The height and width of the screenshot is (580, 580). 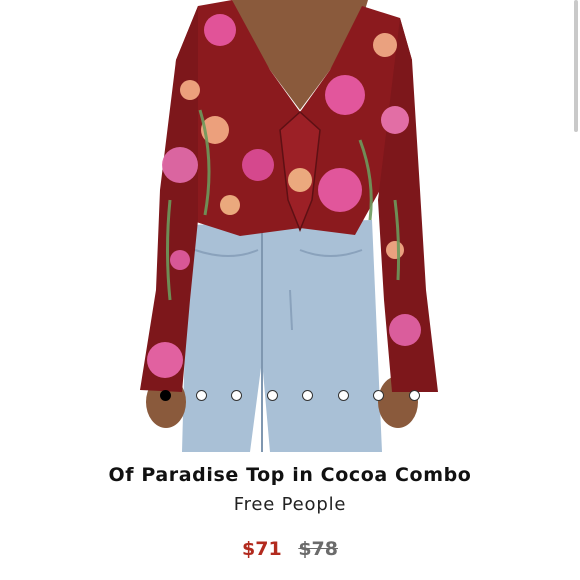 I want to click on sale-price: $71, so click(x=262, y=549).